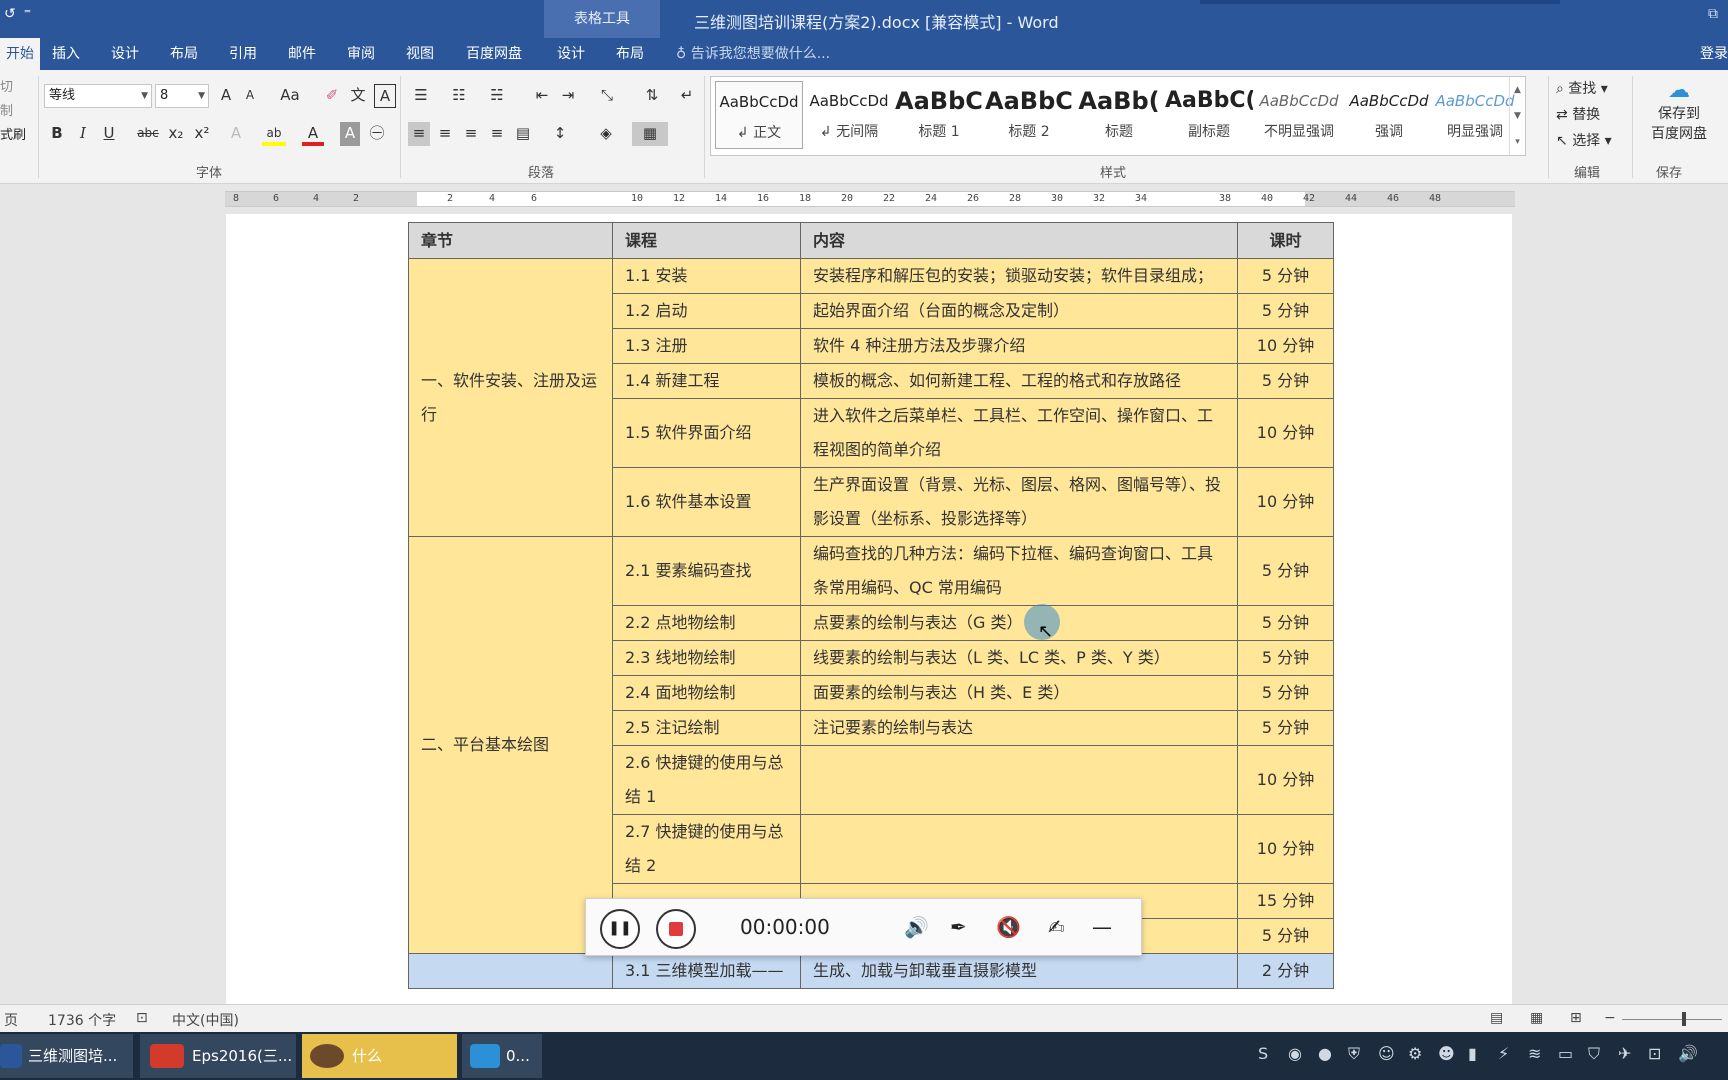 The image size is (1728, 1080). Describe the element at coordinates (1475, 115) in the screenshot. I see `style-intense-emphasis: AaBbCcDd 明显强调` at that location.